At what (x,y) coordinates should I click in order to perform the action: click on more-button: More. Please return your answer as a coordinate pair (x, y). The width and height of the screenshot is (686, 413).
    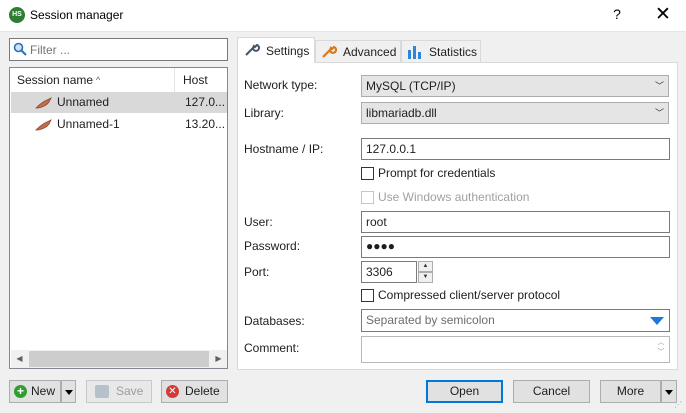
    Looking at the image, I should click on (630, 391).